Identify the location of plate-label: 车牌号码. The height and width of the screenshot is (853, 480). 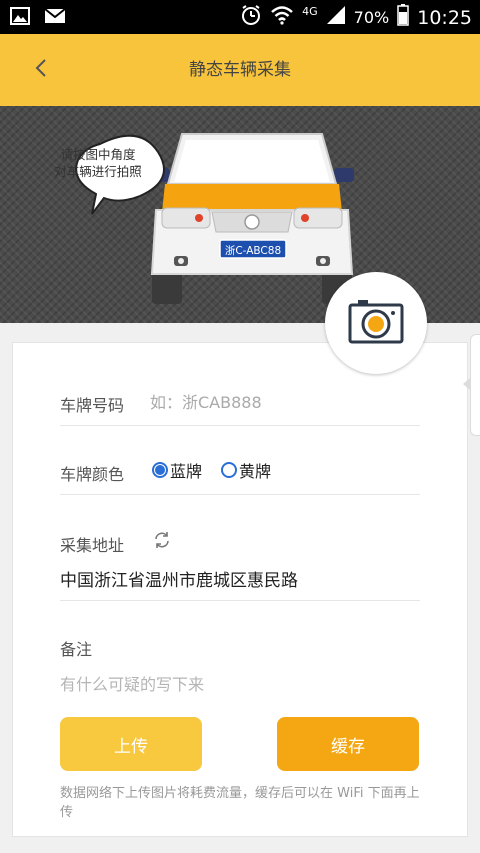
(92, 405).